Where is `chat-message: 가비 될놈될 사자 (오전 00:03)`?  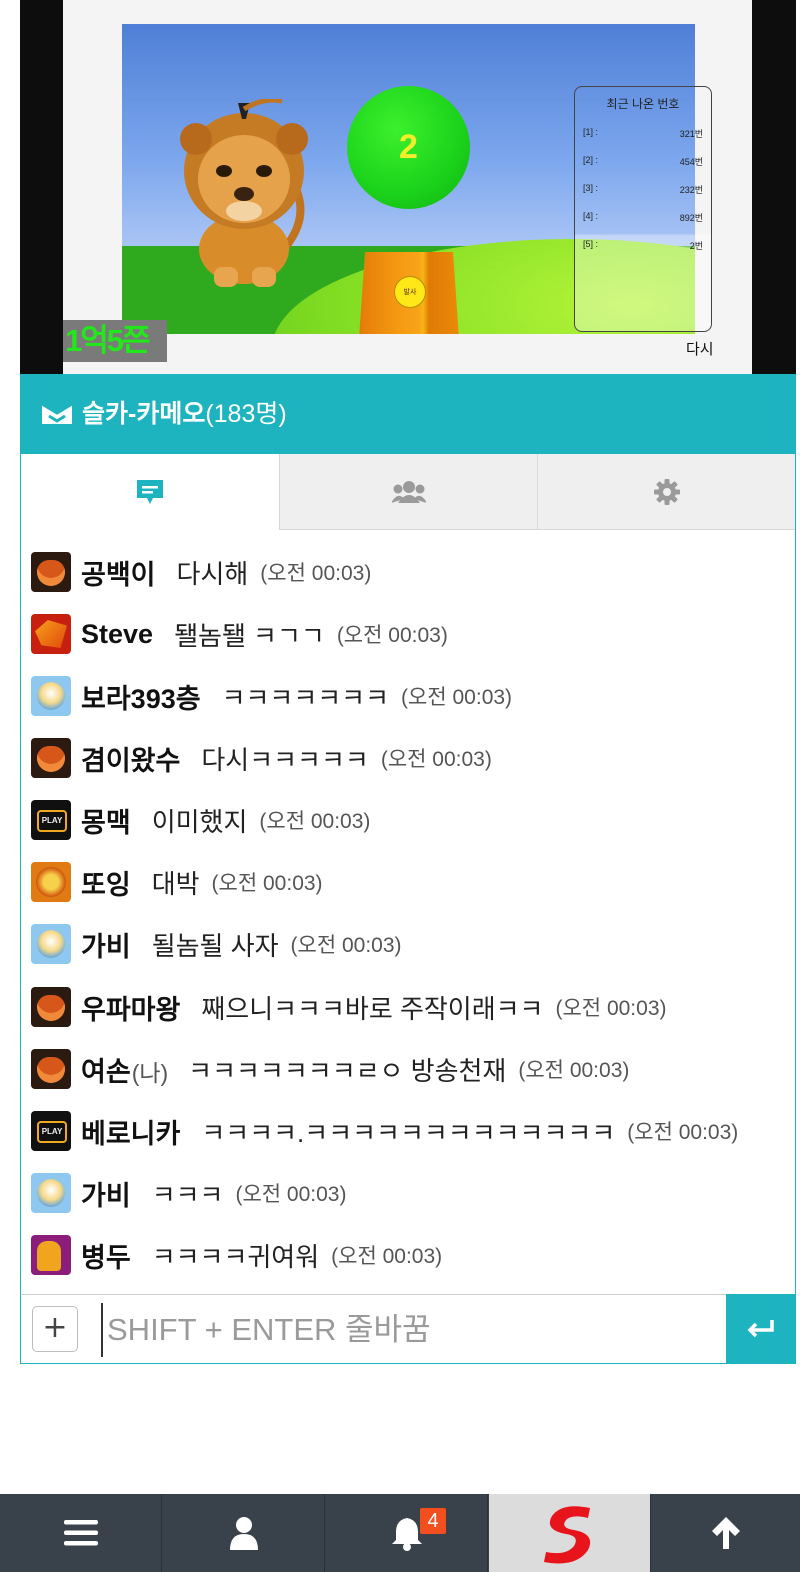
chat-message: 가비 될놈될 사자 (오전 00:03) is located at coordinates (216, 944).